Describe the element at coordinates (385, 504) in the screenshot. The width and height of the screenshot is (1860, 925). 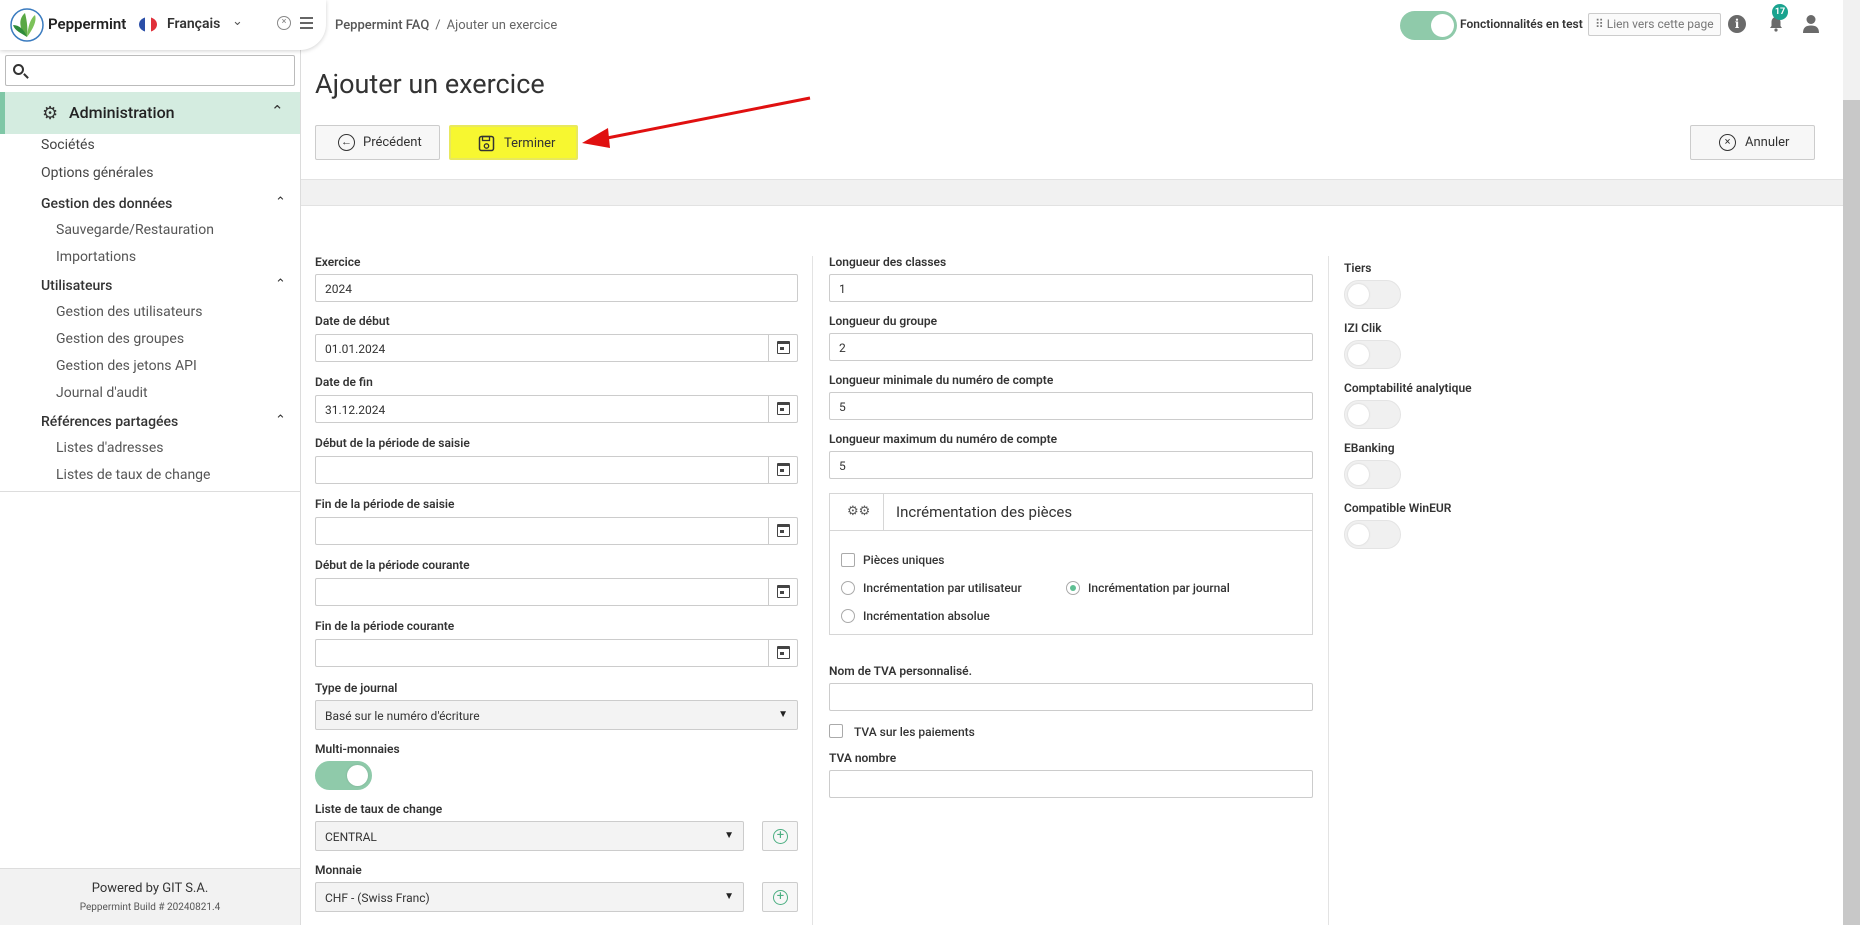
I see `entry-end-label: Fin de la période de saisie` at that location.